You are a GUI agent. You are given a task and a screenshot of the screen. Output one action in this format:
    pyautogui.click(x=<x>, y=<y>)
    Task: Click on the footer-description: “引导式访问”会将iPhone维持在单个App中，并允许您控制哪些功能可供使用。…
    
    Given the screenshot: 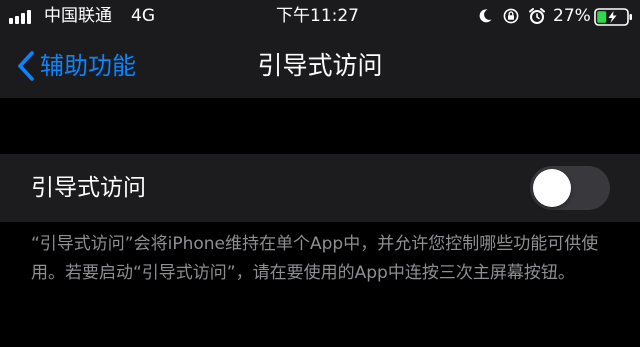 What is the action you would take?
    pyautogui.click(x=315, y=258)
    